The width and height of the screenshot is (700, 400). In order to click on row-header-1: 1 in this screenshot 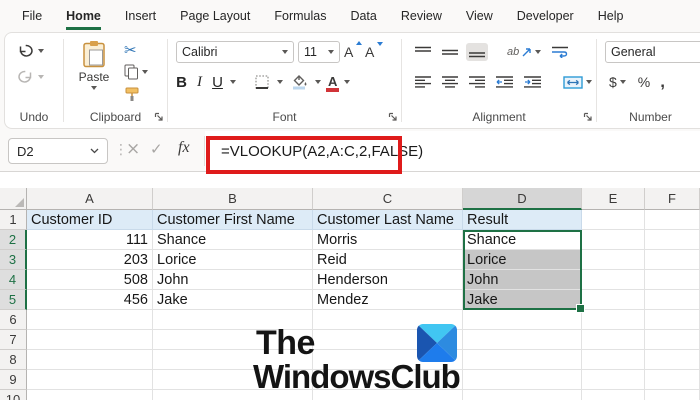, I will do `click(13, 220)`.